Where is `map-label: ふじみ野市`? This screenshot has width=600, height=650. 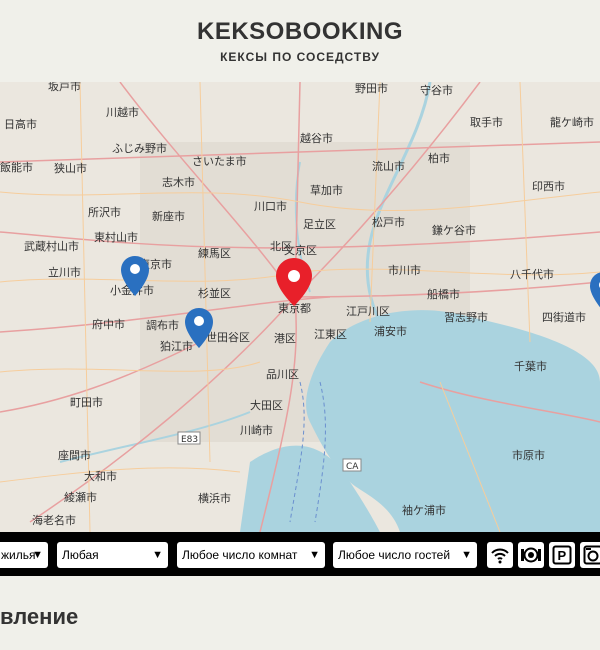 map-label: ふじみ野市 is located at coordinates (139, 148).